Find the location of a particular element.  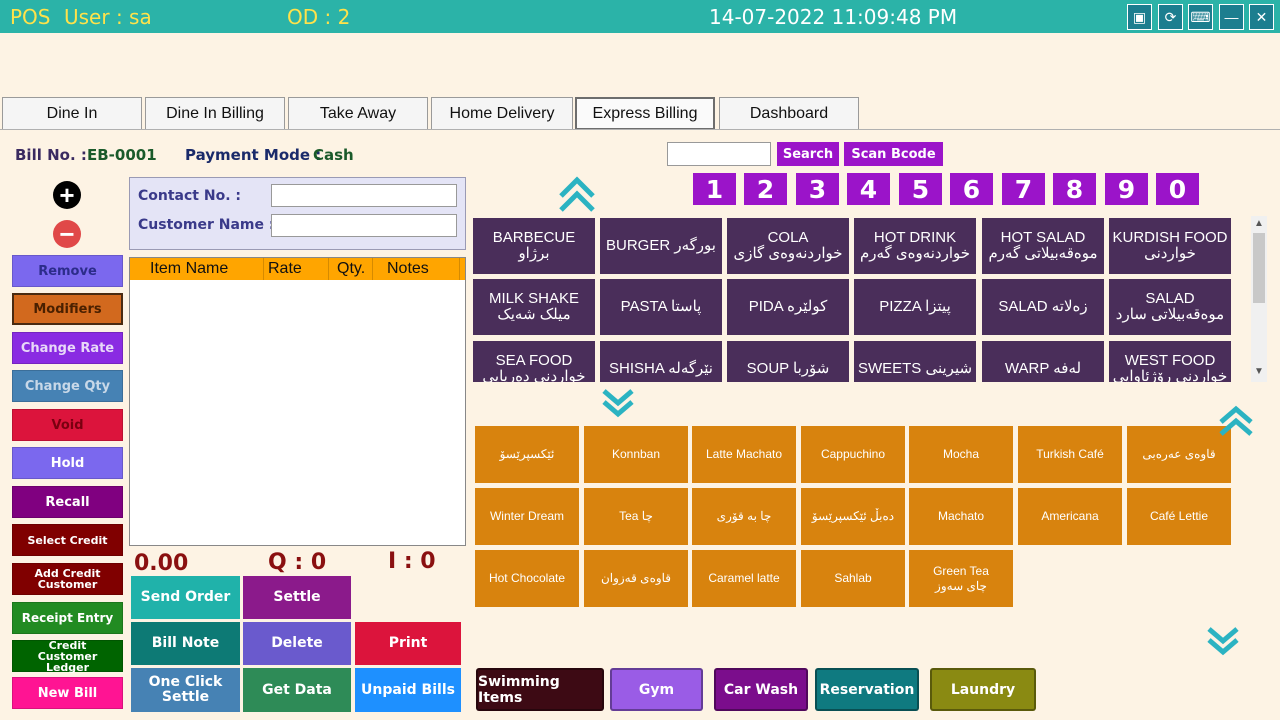

item-arabic-coffee: قاوەی عەرەبی is located at coordinates (1179, 454).